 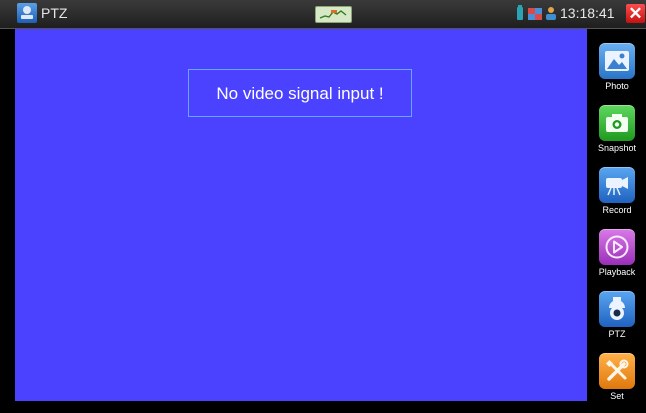 I want to click on set-button: Set, so click(x=617, y=383).